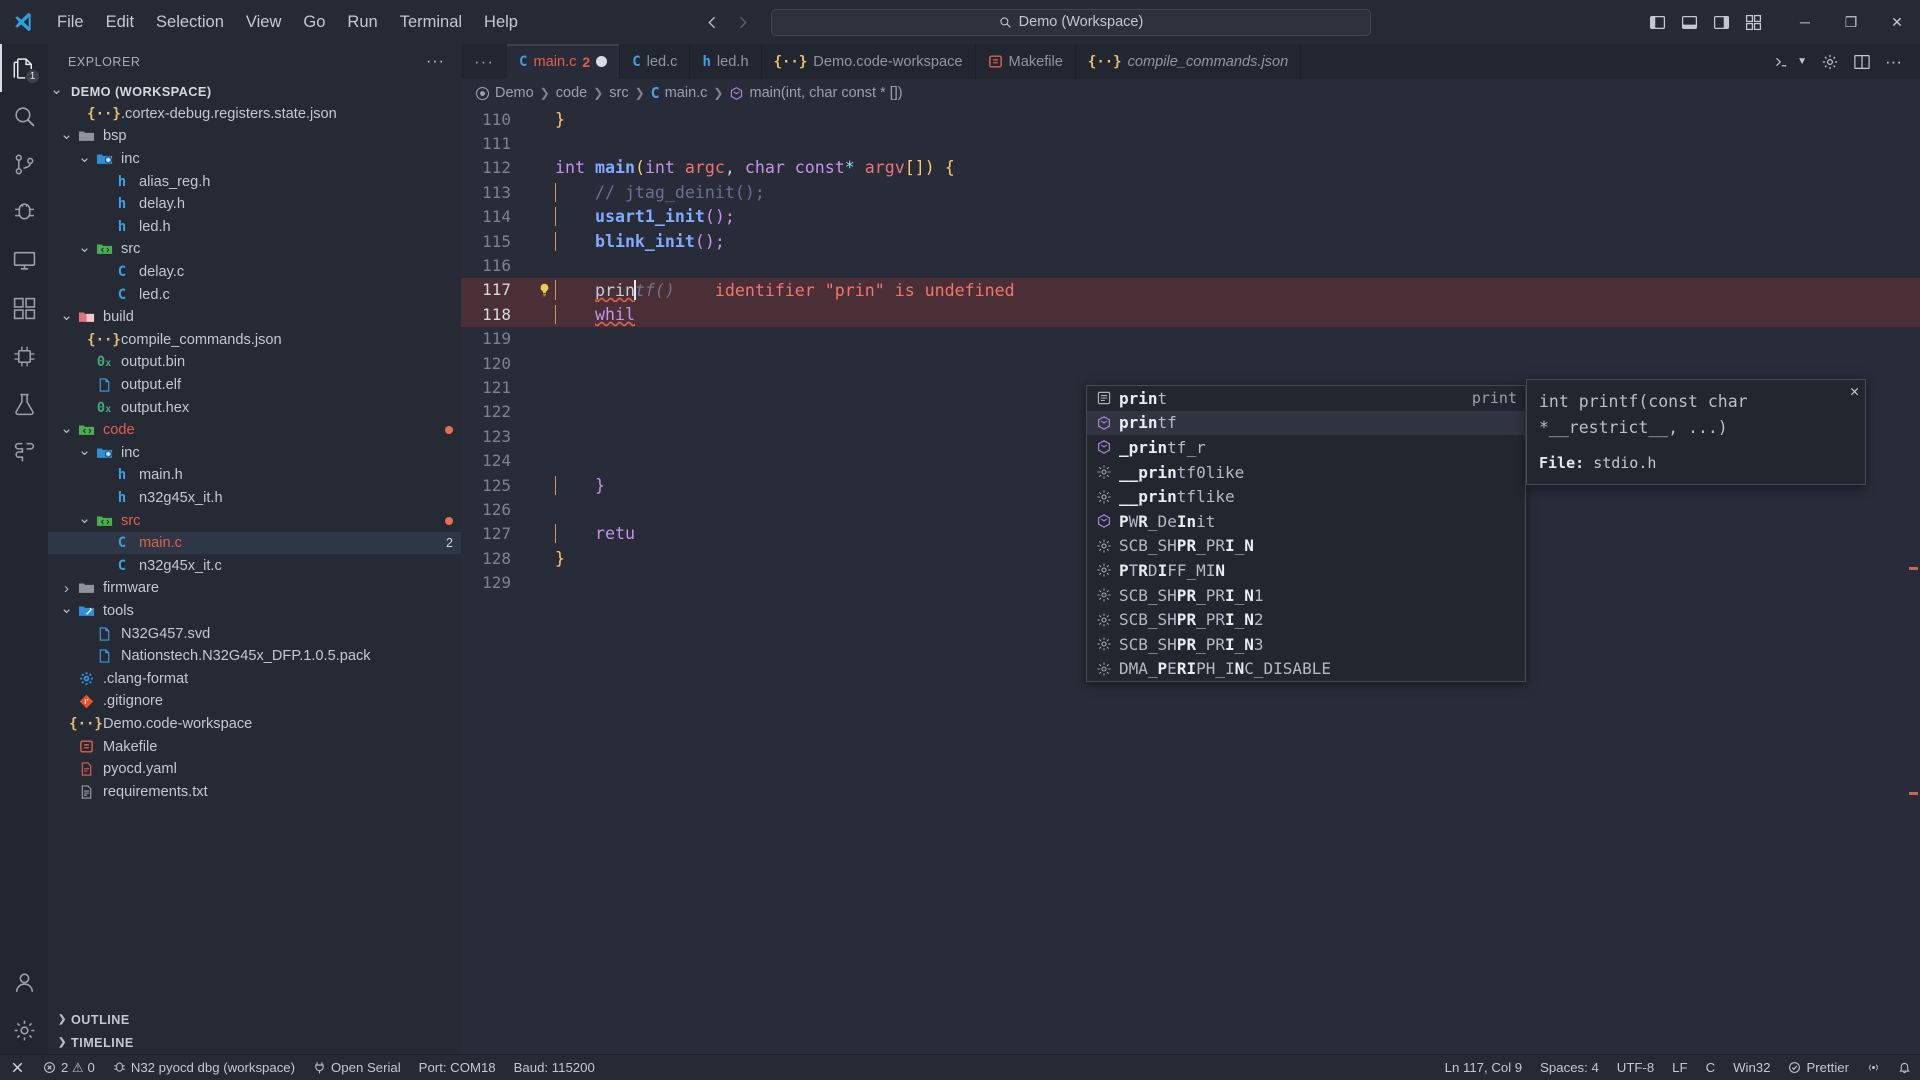 The height and width of the screenshot is (1080, 1920). Describe the element at coordinates (254, 227) in the screenshot. I see `tree-item-led-h: h led.h` at that location.